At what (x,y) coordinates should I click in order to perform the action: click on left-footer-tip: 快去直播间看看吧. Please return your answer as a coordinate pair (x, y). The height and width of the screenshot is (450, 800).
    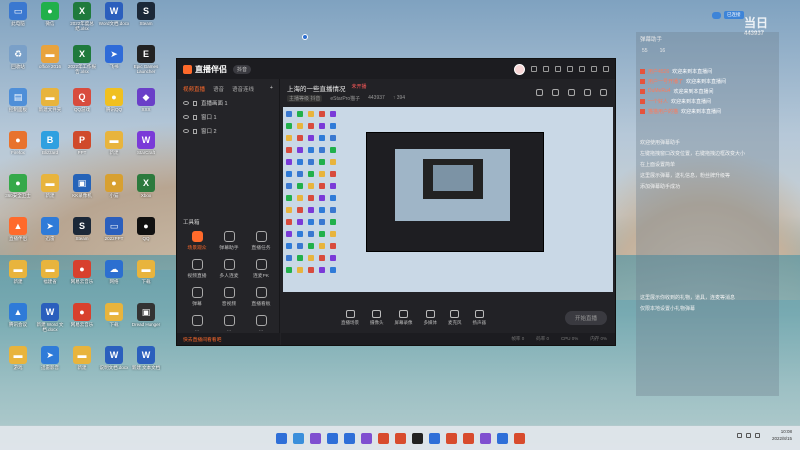
    Looking at the image, I should click on (228, 339).